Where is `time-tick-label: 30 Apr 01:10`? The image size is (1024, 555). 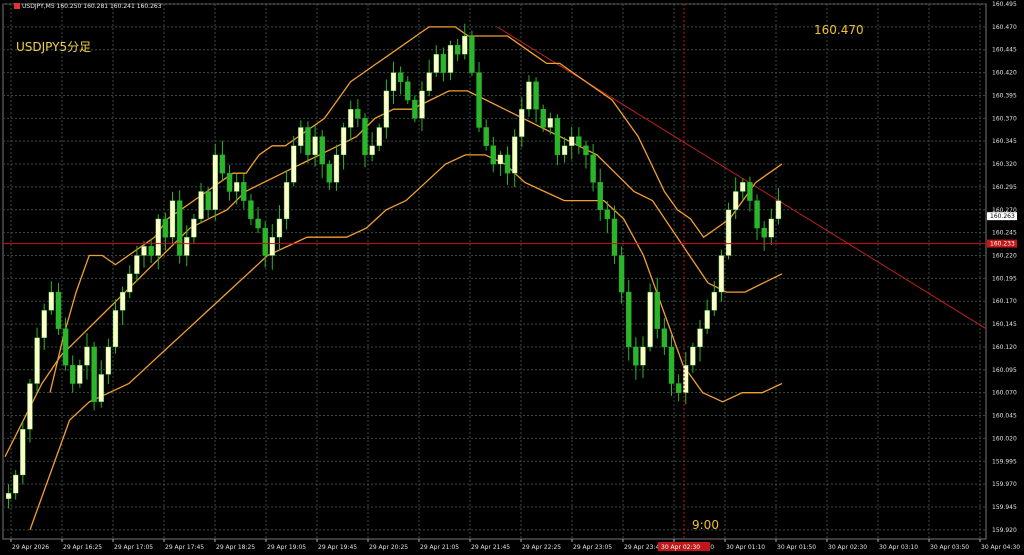 time-tick-label: 30 Apr 01:10 is located at coordinates (745, 547).